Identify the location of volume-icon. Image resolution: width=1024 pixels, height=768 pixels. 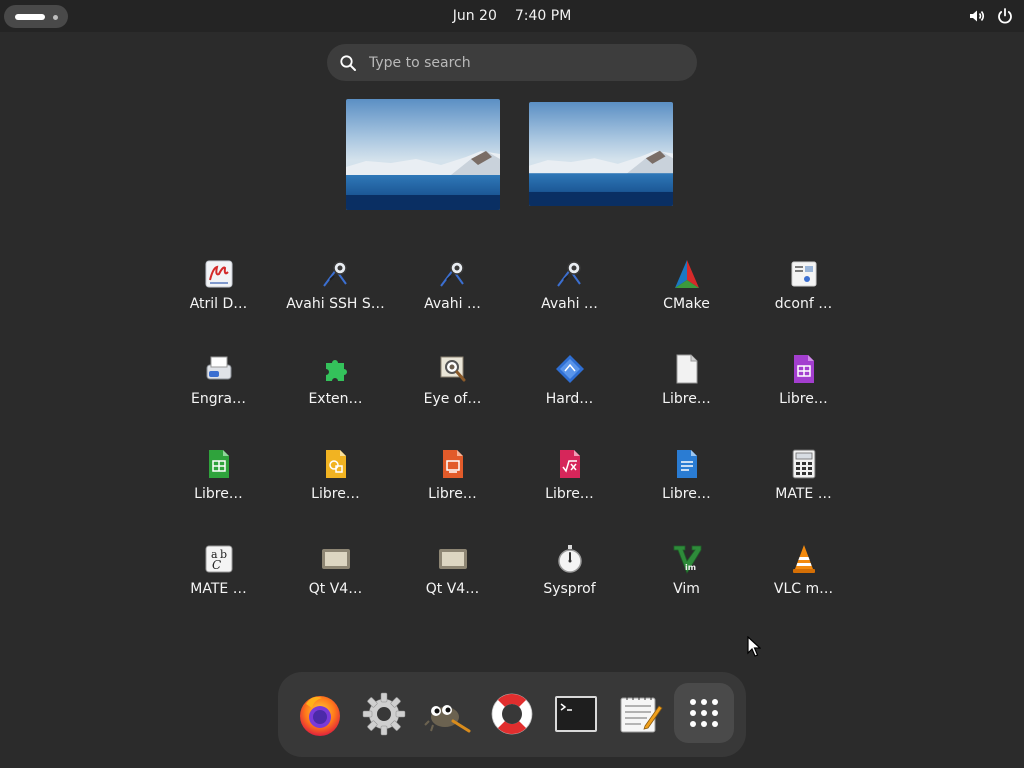
(977, 16).